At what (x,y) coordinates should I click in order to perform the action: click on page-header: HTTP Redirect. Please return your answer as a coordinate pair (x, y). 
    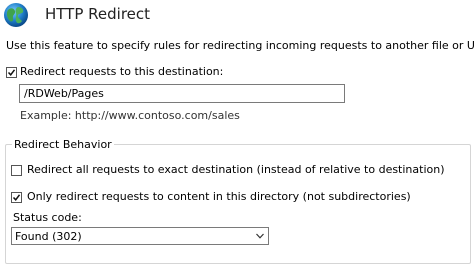
    Looking at the image, I should click on (237, 16).